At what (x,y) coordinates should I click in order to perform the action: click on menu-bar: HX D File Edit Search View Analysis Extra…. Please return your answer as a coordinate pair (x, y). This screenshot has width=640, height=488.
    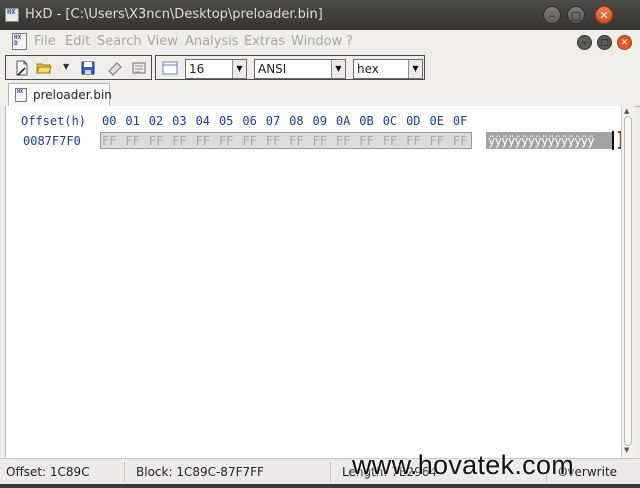
    Looking at the image, I should click on (320, 42).